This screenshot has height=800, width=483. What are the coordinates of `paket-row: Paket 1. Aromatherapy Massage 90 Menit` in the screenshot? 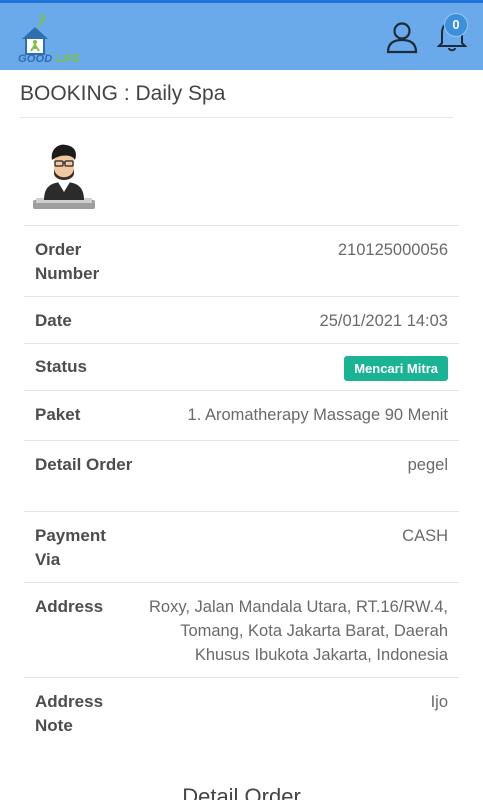 It's located at (241, 415).